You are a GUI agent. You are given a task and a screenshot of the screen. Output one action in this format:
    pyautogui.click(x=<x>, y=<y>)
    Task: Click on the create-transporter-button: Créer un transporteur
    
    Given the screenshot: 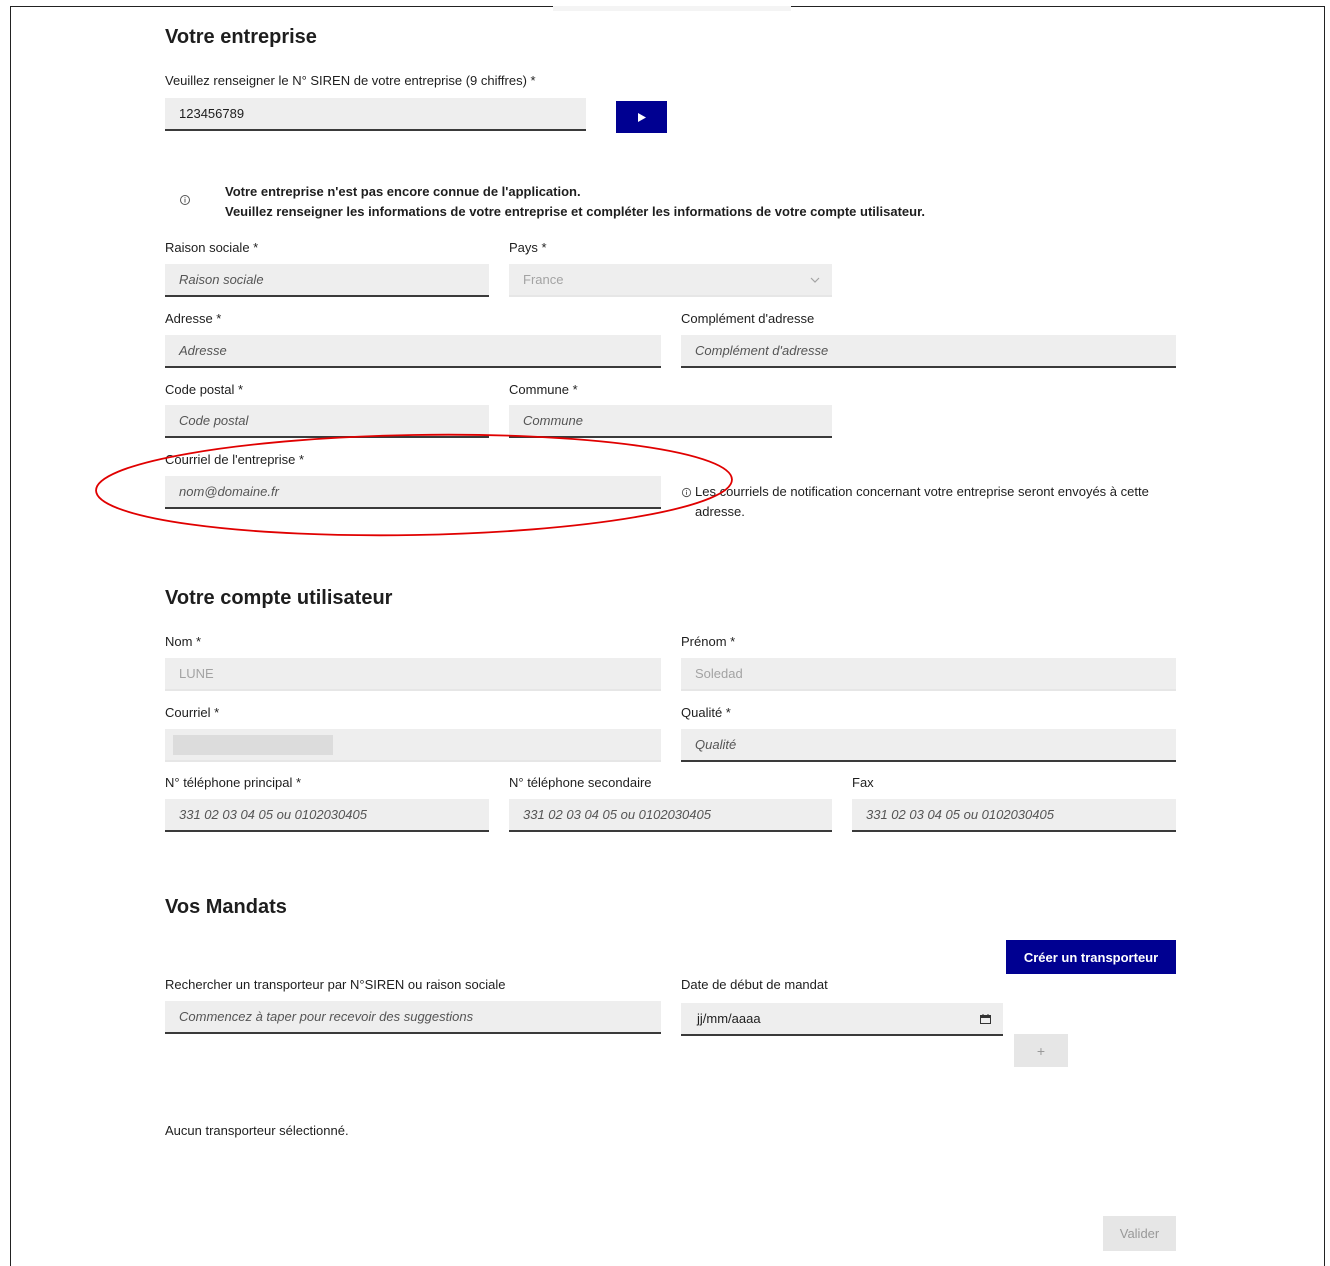 What is the action you would take?
    pyautogui.click(x=1091, y=957)
    